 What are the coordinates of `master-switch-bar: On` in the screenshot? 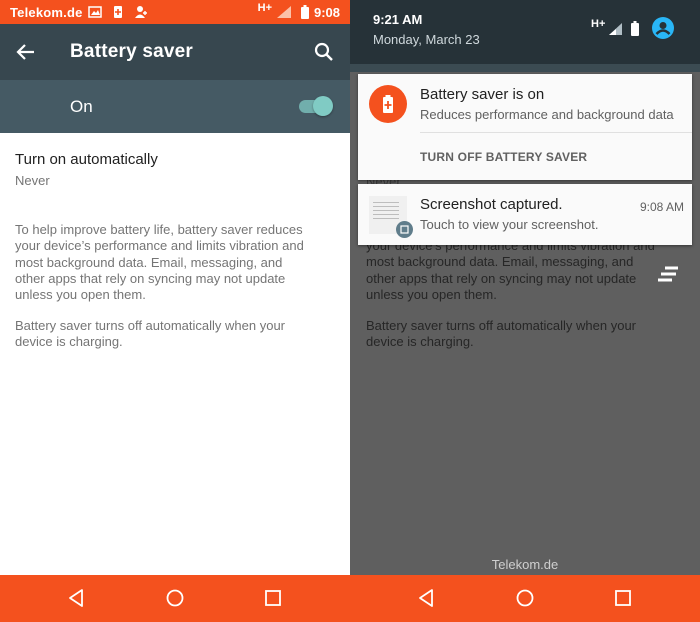 It's located at (175, 106).